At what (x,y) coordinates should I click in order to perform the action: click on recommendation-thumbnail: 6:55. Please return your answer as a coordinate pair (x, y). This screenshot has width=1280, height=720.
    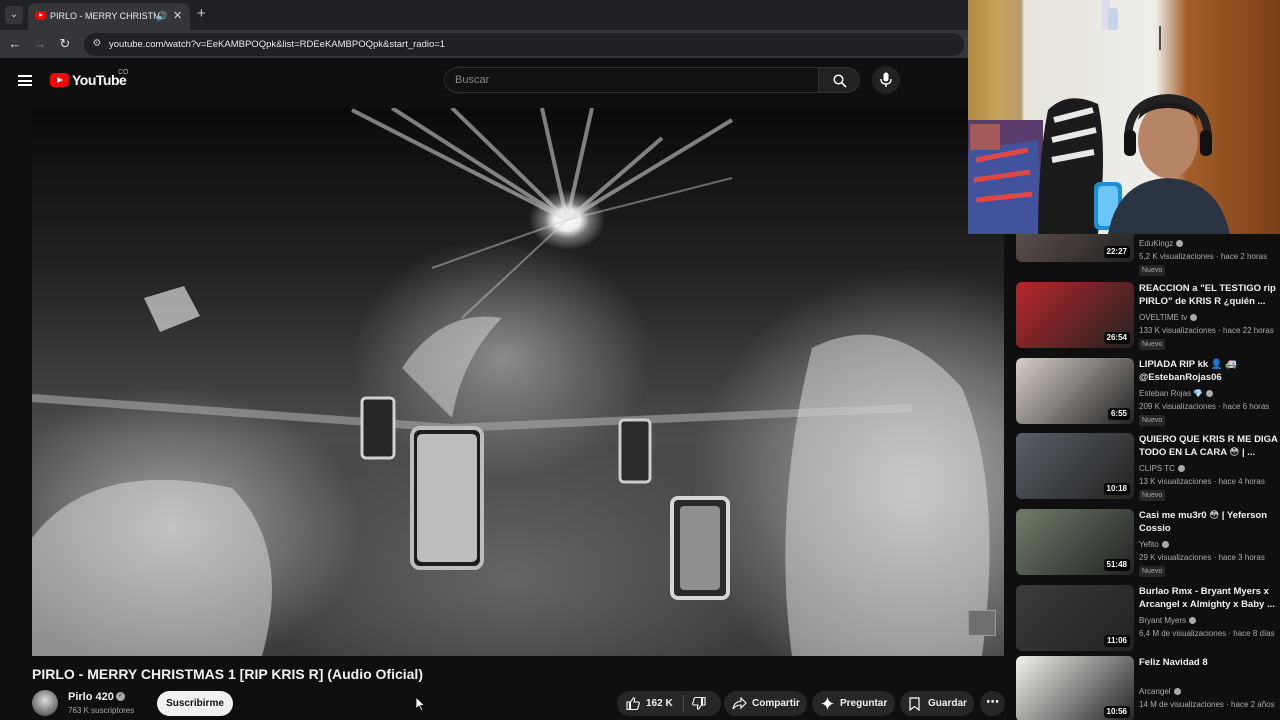
    Looking at the image, I should click on (1075, 391).